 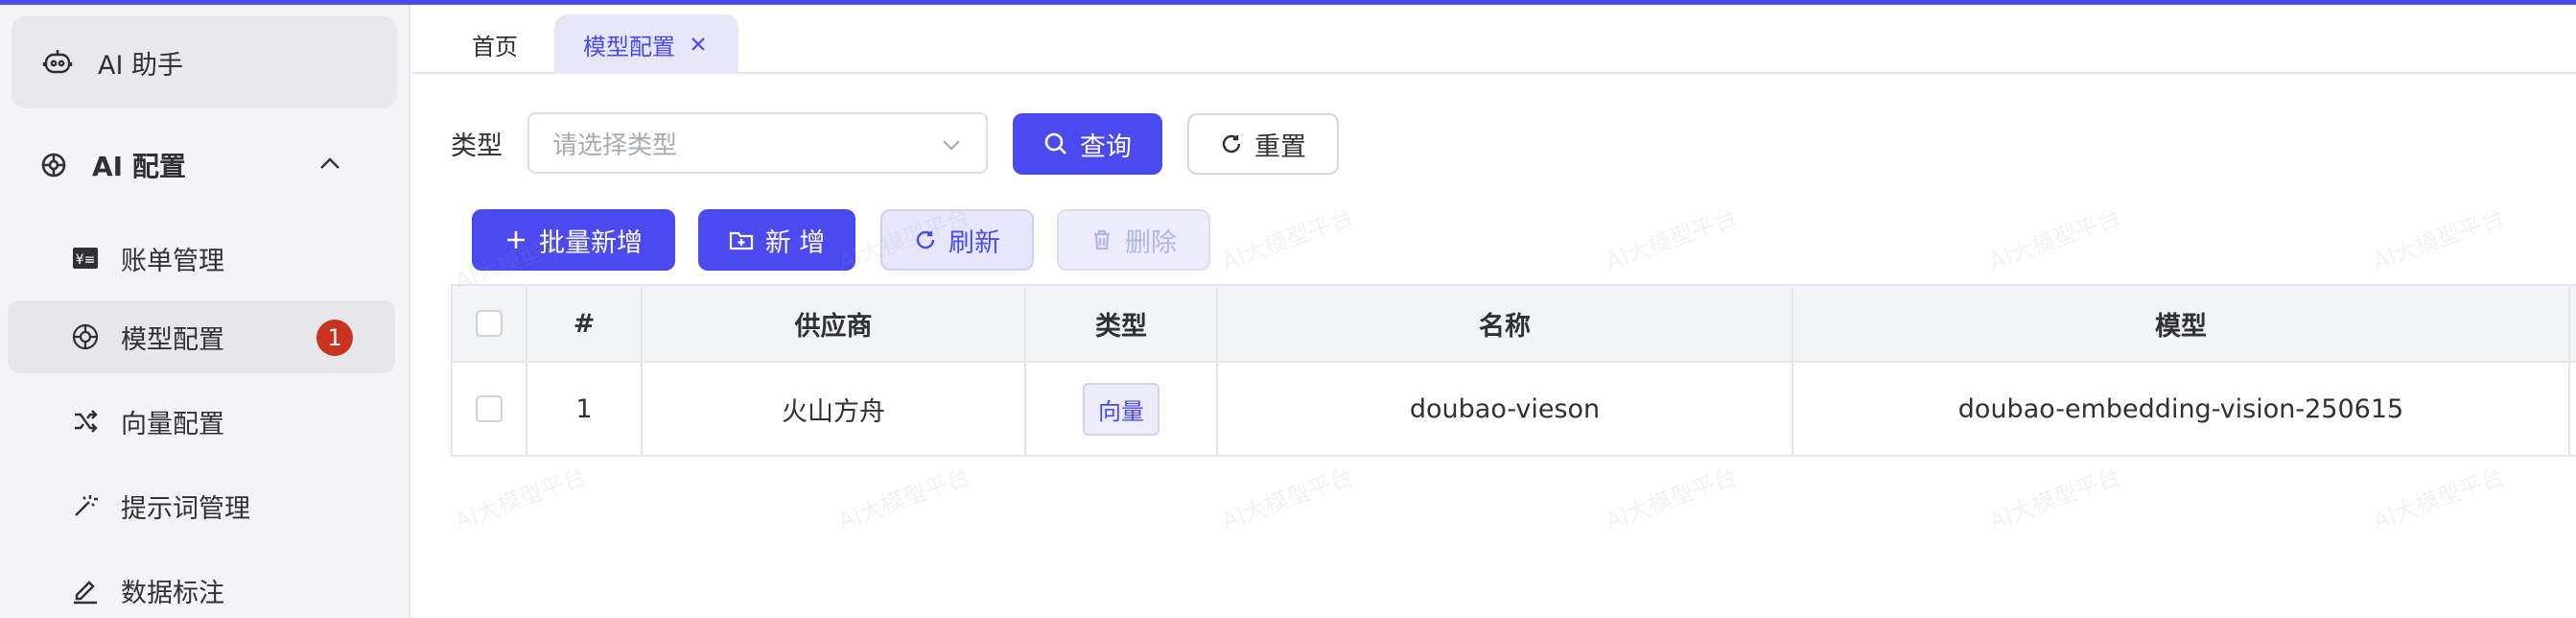 What do you see at coordinates (2181, 409) in the screenshot?
I see `cell-model: doubao-embedding-vision-250615` at bounding box center [2181, 409].